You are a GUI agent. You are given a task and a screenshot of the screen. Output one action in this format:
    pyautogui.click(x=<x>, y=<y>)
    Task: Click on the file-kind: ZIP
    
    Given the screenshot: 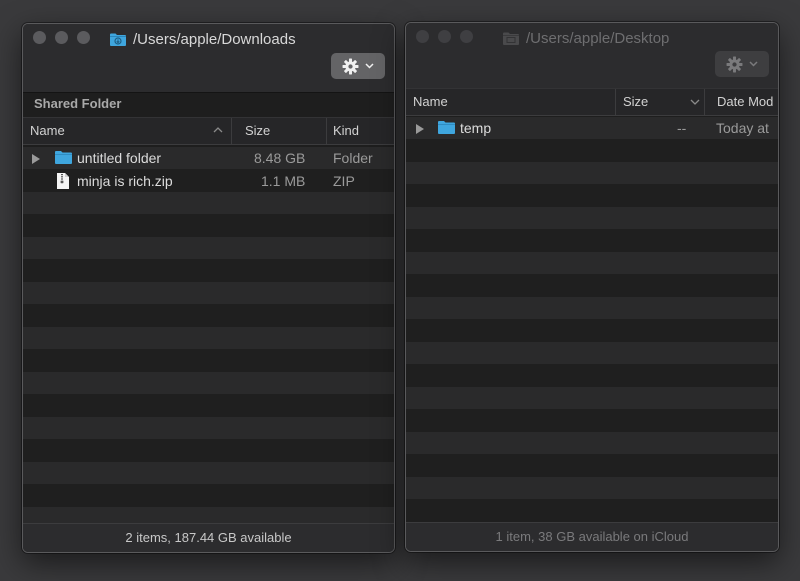 What is the action you would take?
    pyautogui.click(x=344, y=180)
    